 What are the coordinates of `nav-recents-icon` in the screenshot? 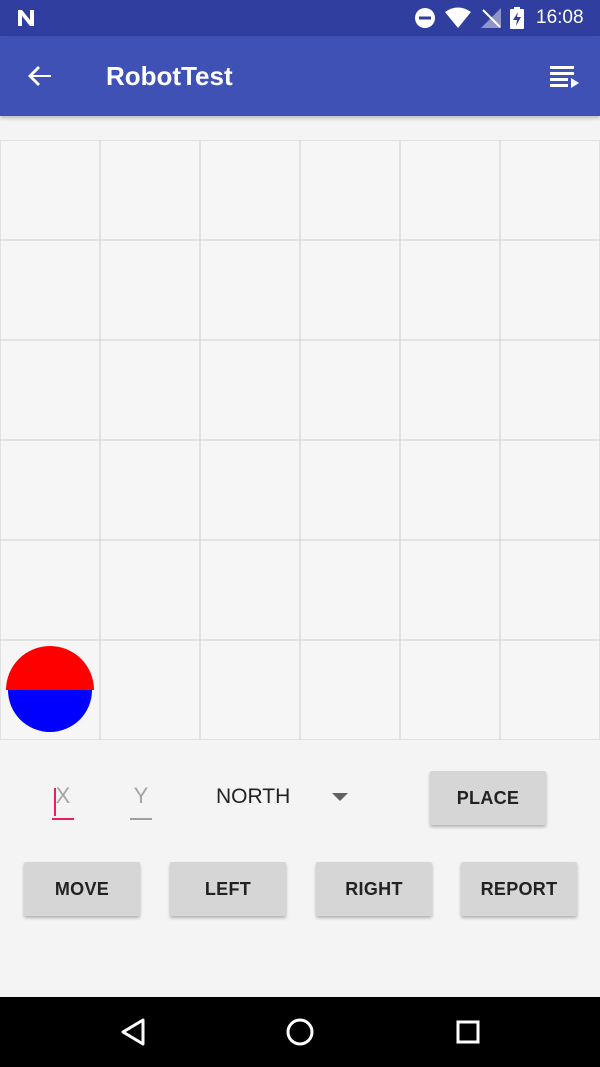 It's located at (468, 1032).